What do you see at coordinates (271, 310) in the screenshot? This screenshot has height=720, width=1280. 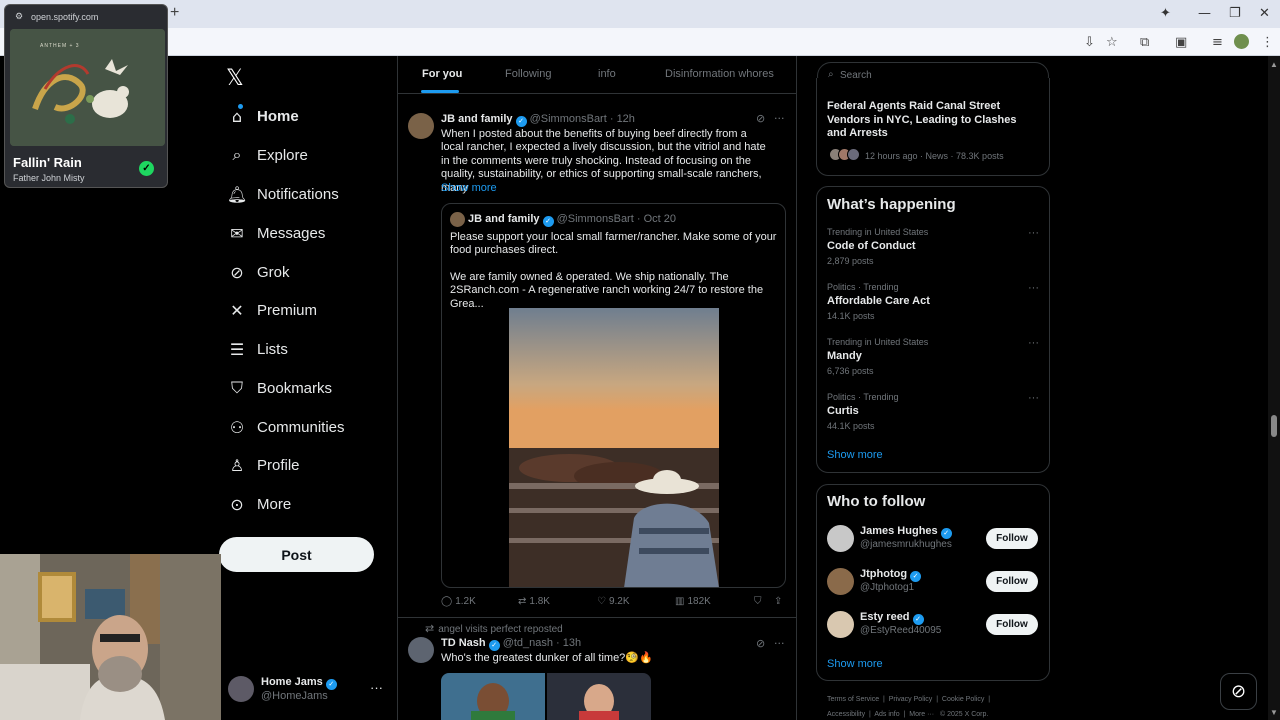 I see `nav-premium: ✕ Premium` at bounding box center [271, 310].